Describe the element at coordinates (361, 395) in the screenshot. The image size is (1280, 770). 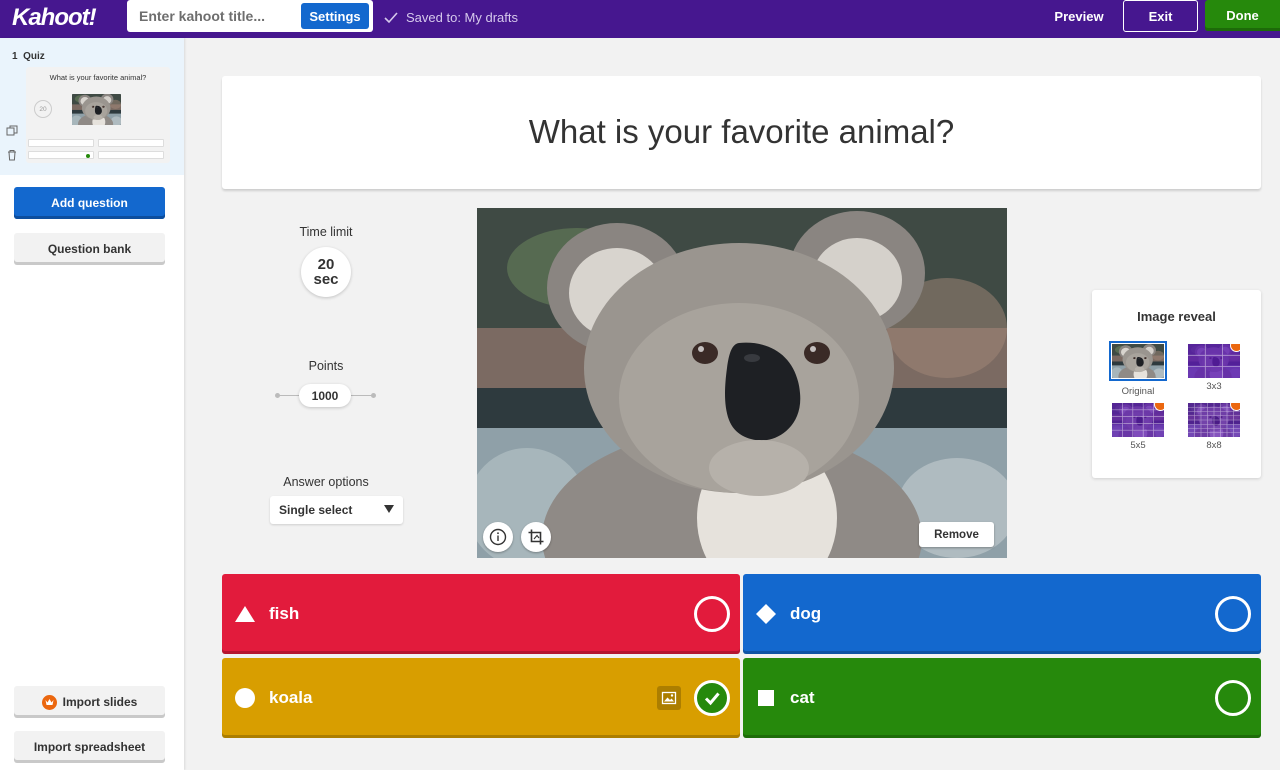
I see `points-slider-track` at that location.